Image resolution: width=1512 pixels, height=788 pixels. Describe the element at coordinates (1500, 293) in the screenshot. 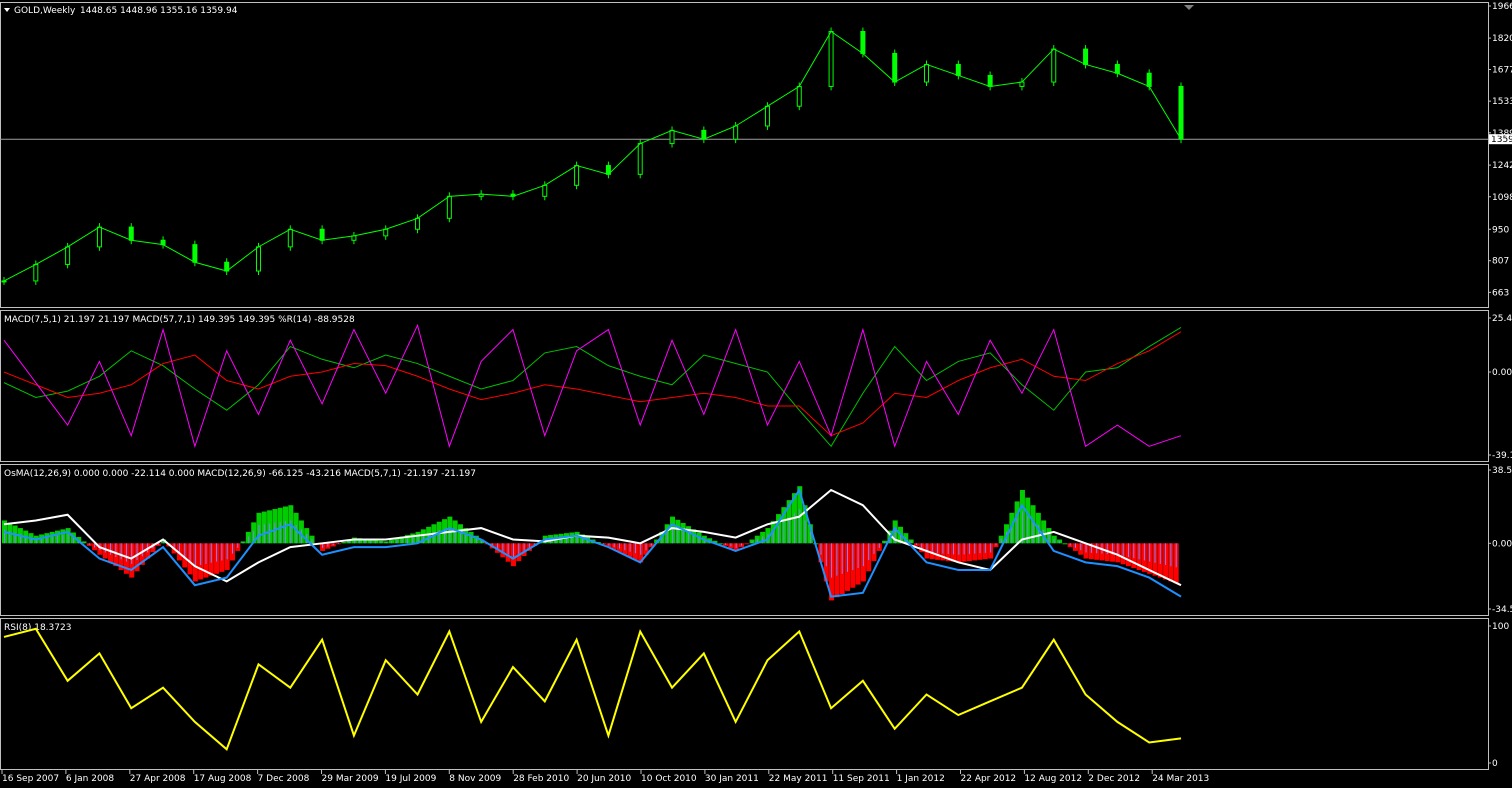

I see `y-tick-label: 663` at that location.